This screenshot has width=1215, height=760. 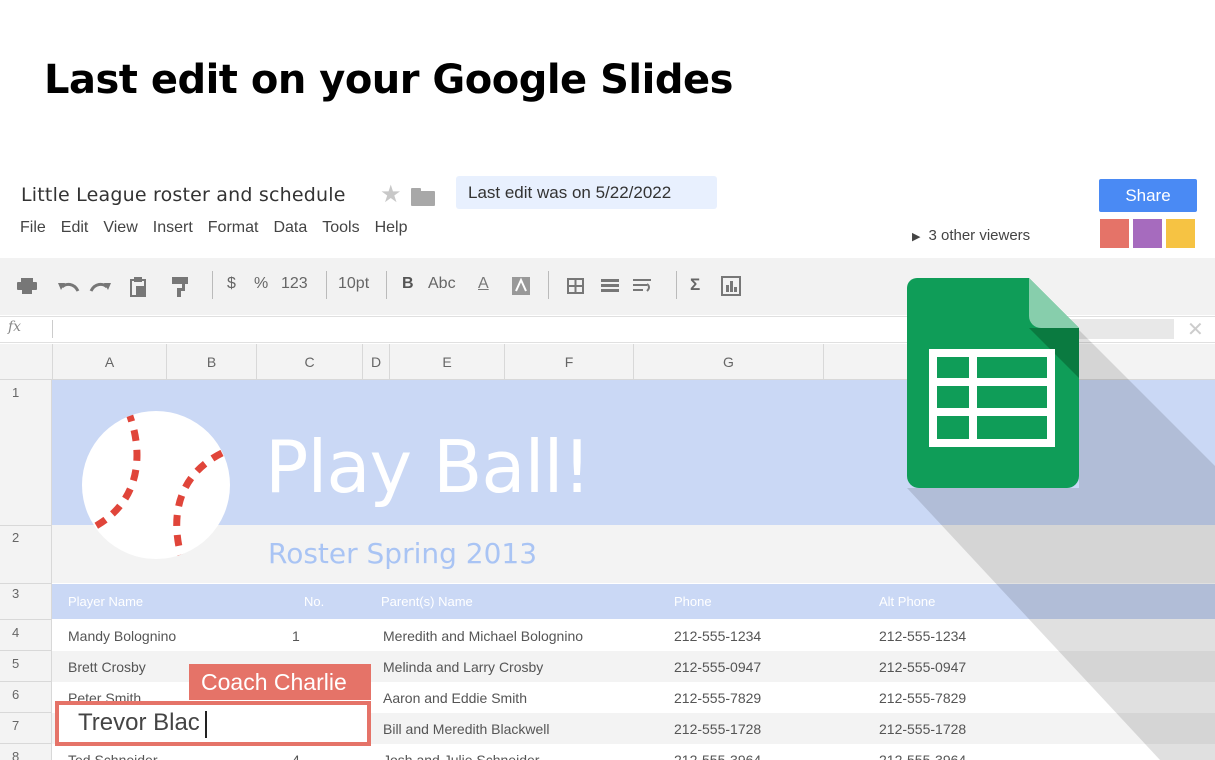 I want to click on editing-text: Trevor Blac, so click(x=139, y=722).